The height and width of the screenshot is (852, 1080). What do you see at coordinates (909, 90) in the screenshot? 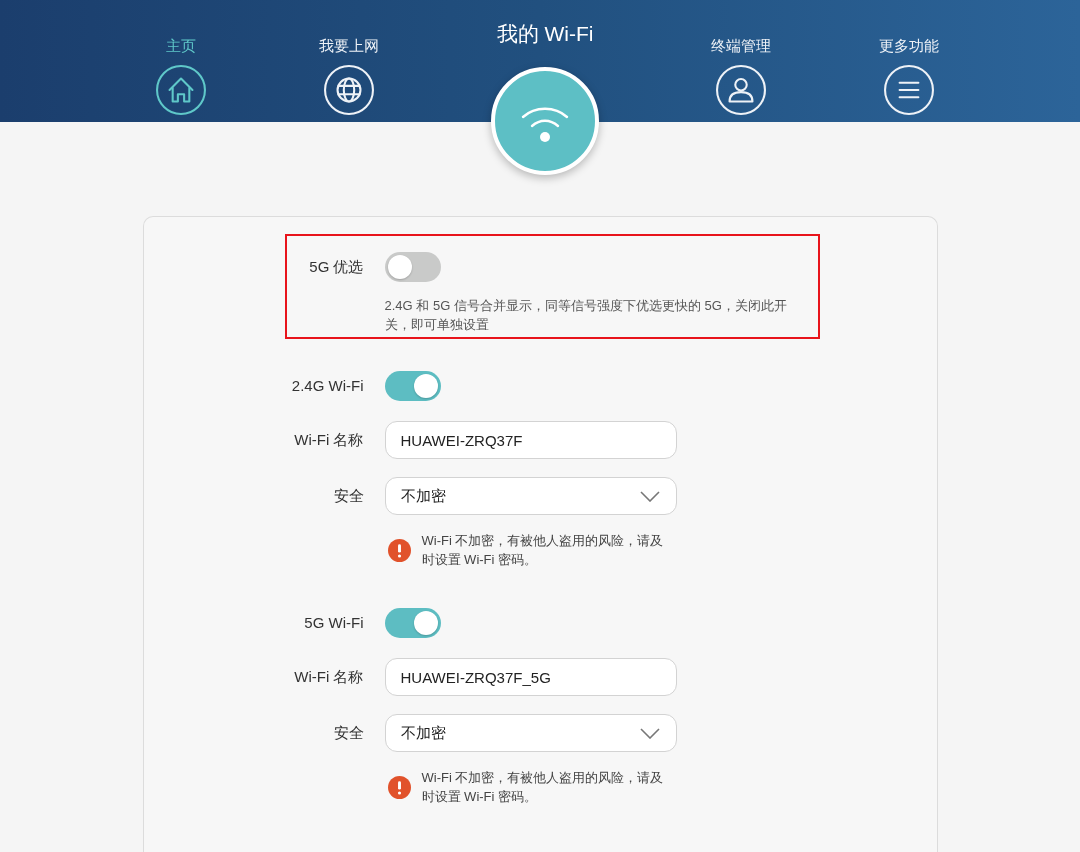
I see `menu-icon` at bounding box center [909, 90].